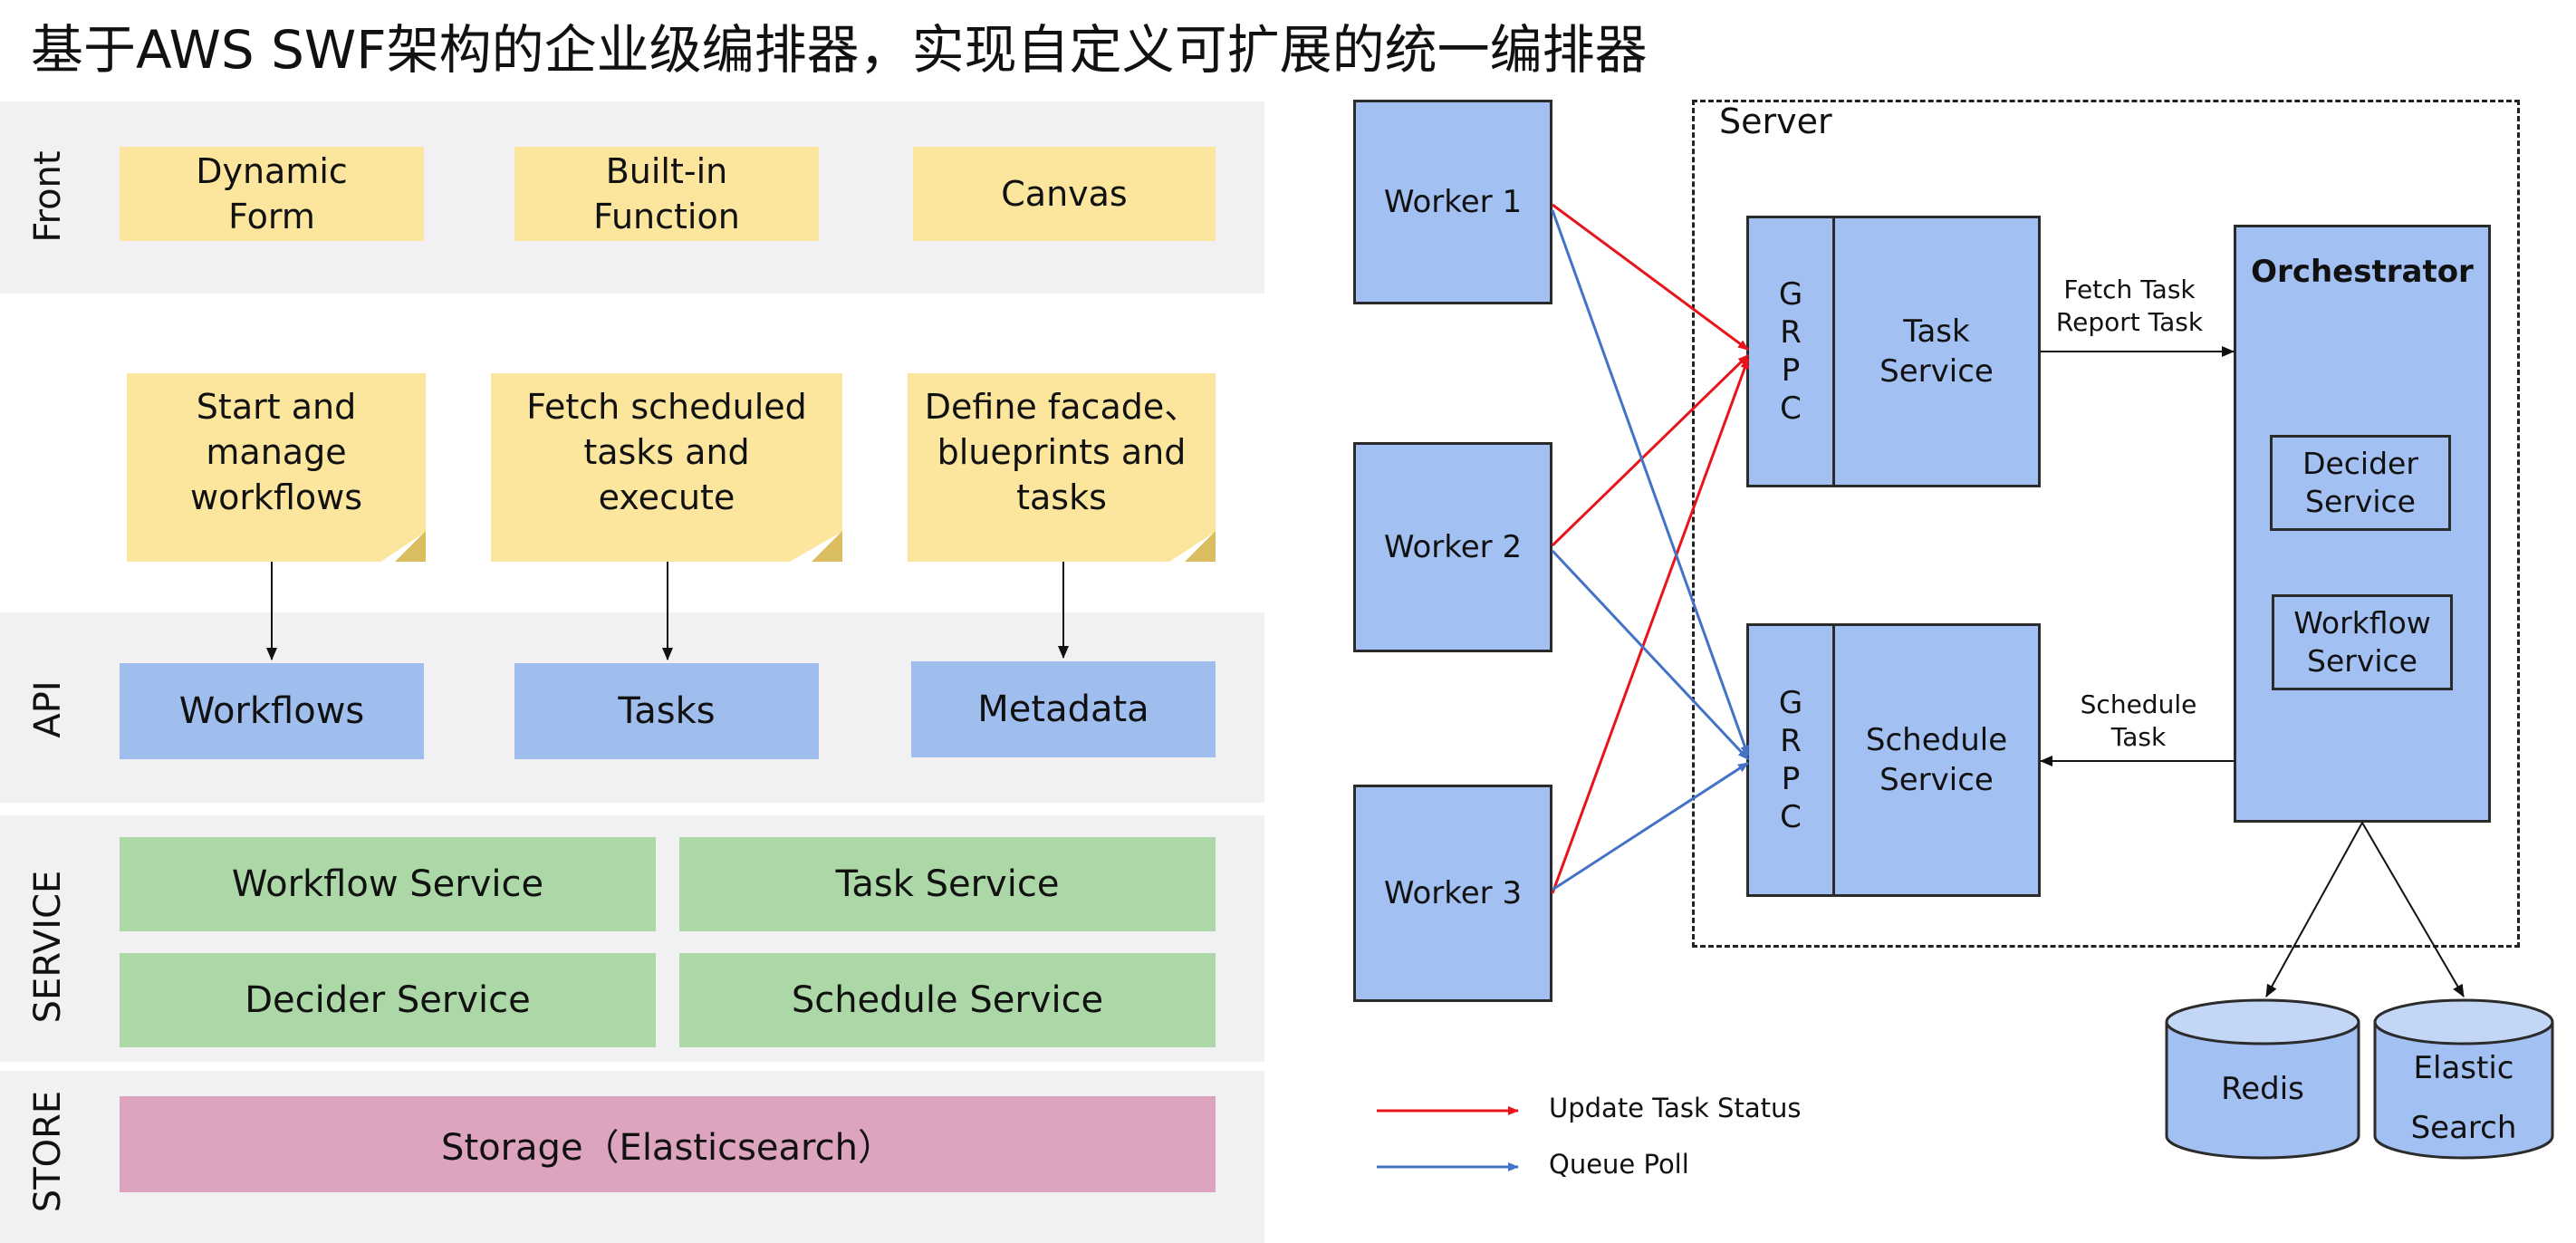  I want to click on arrow-worker2-queue-poll, so click(1650, 655).